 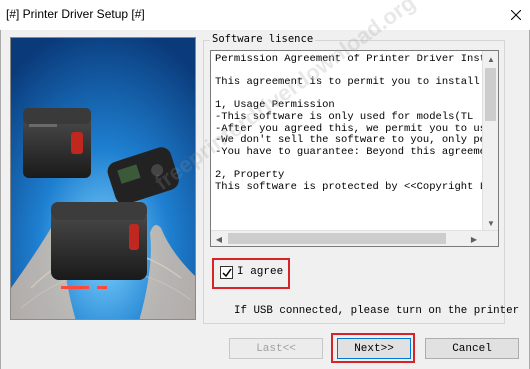 I want to click on horizontal-scrollbar: ◀ ▶, so click(x=354, y=238).